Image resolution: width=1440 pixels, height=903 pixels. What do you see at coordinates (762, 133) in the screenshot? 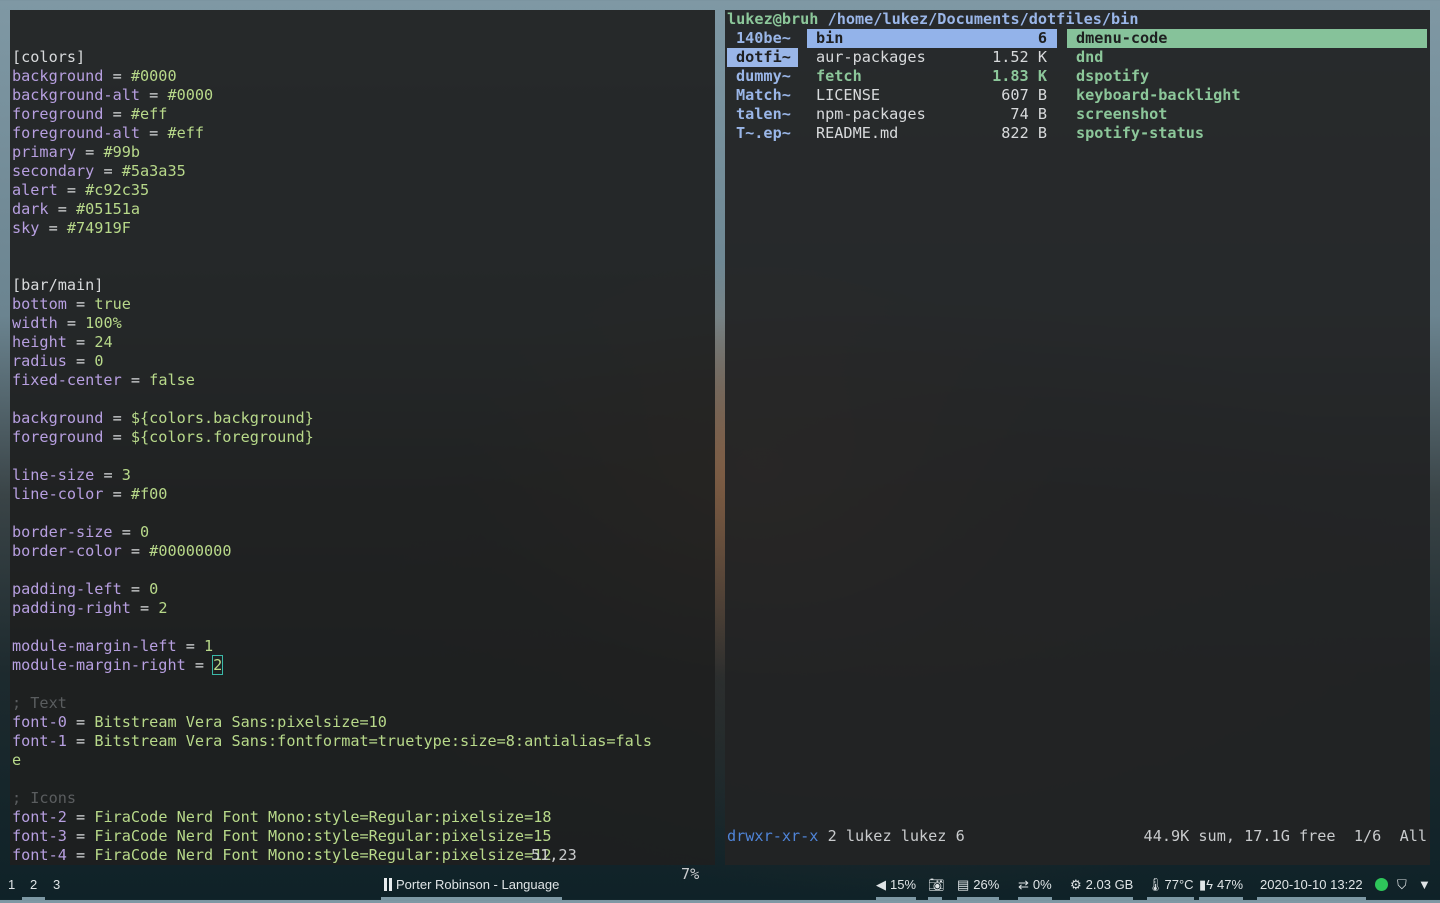
I see `parent-entry: T~.ep~` at bounding box center [762, 133].